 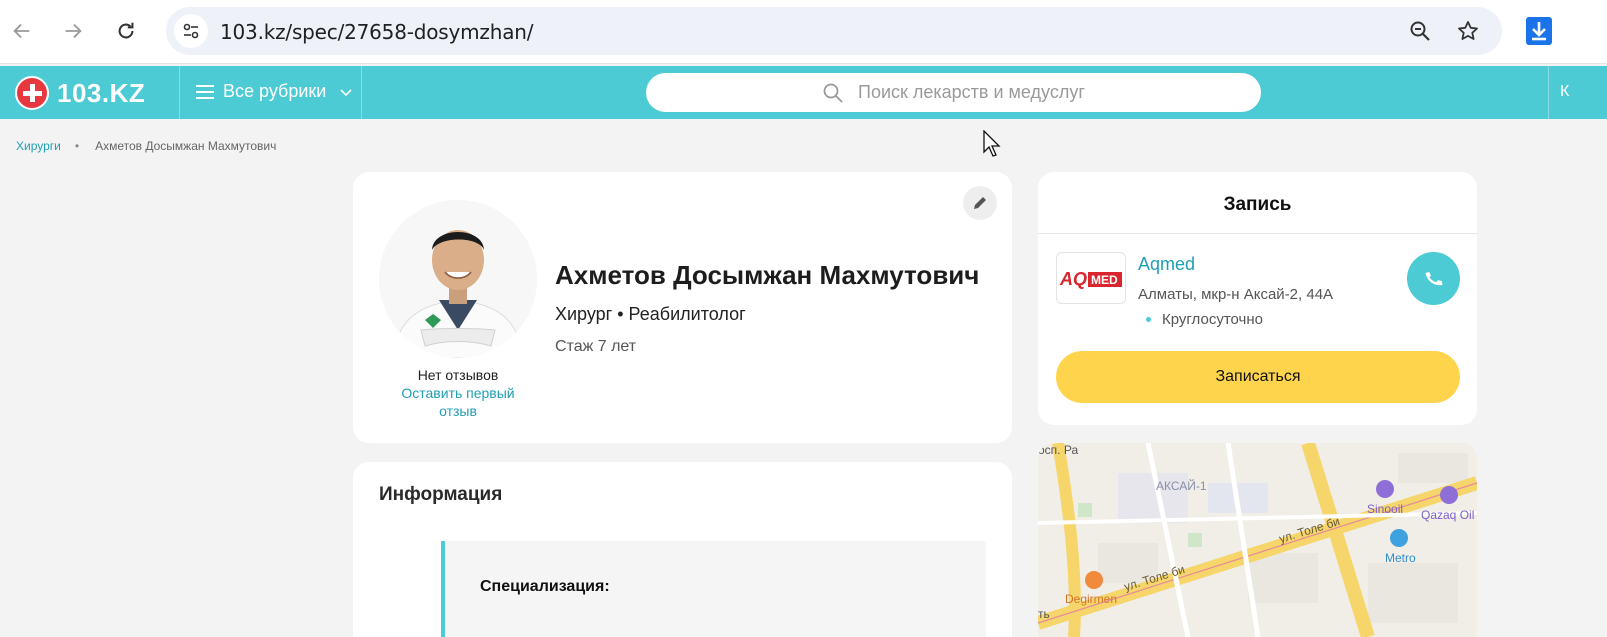 What do you see at coordinates (1447, 515) in the screenshot?
I see `map-poi-qazaq-oil: Qazaq Oil` at bounding box center [1447, 515].